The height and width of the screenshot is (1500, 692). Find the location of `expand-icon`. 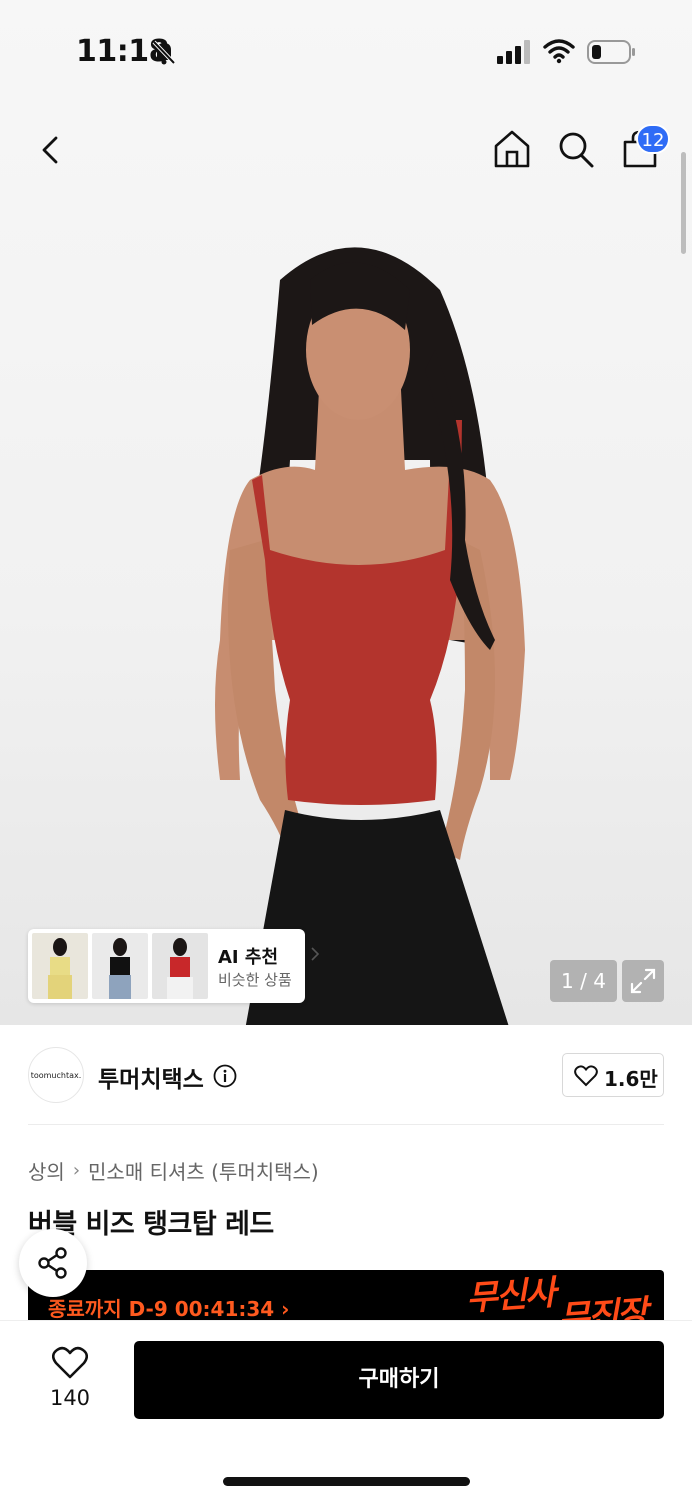

expand-icon is located at coordinates (643, 981).